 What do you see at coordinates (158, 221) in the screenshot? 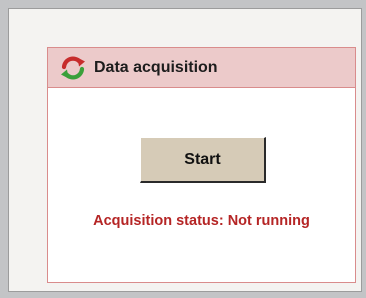
I see `status-prefix: Acquisition status:` at bounding box center [158, 221].